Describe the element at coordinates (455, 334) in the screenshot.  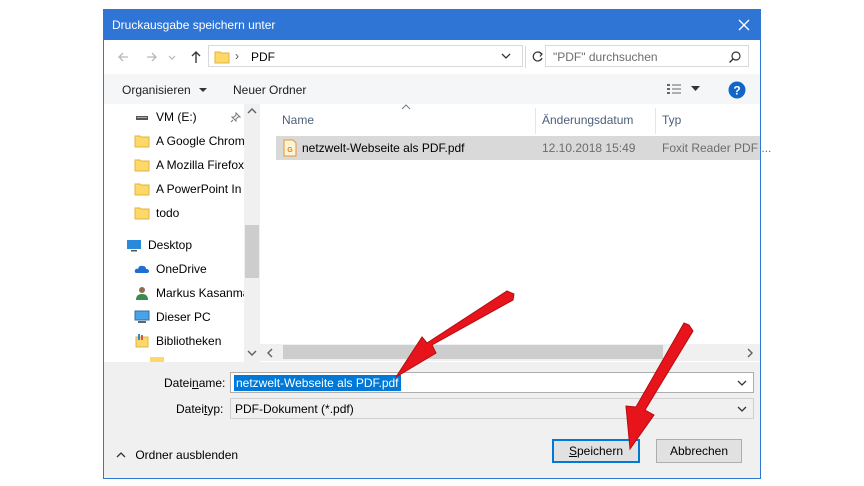
I see `annotation-arrow-filename` at that location.